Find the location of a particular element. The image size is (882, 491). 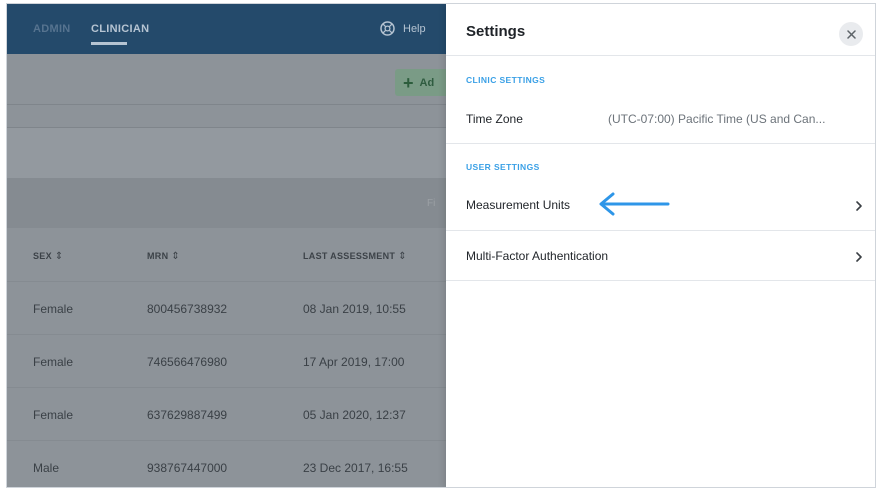

cell-last-assessment: 05 Jan 2020, 12:37 is located at coordinates (354, 415).